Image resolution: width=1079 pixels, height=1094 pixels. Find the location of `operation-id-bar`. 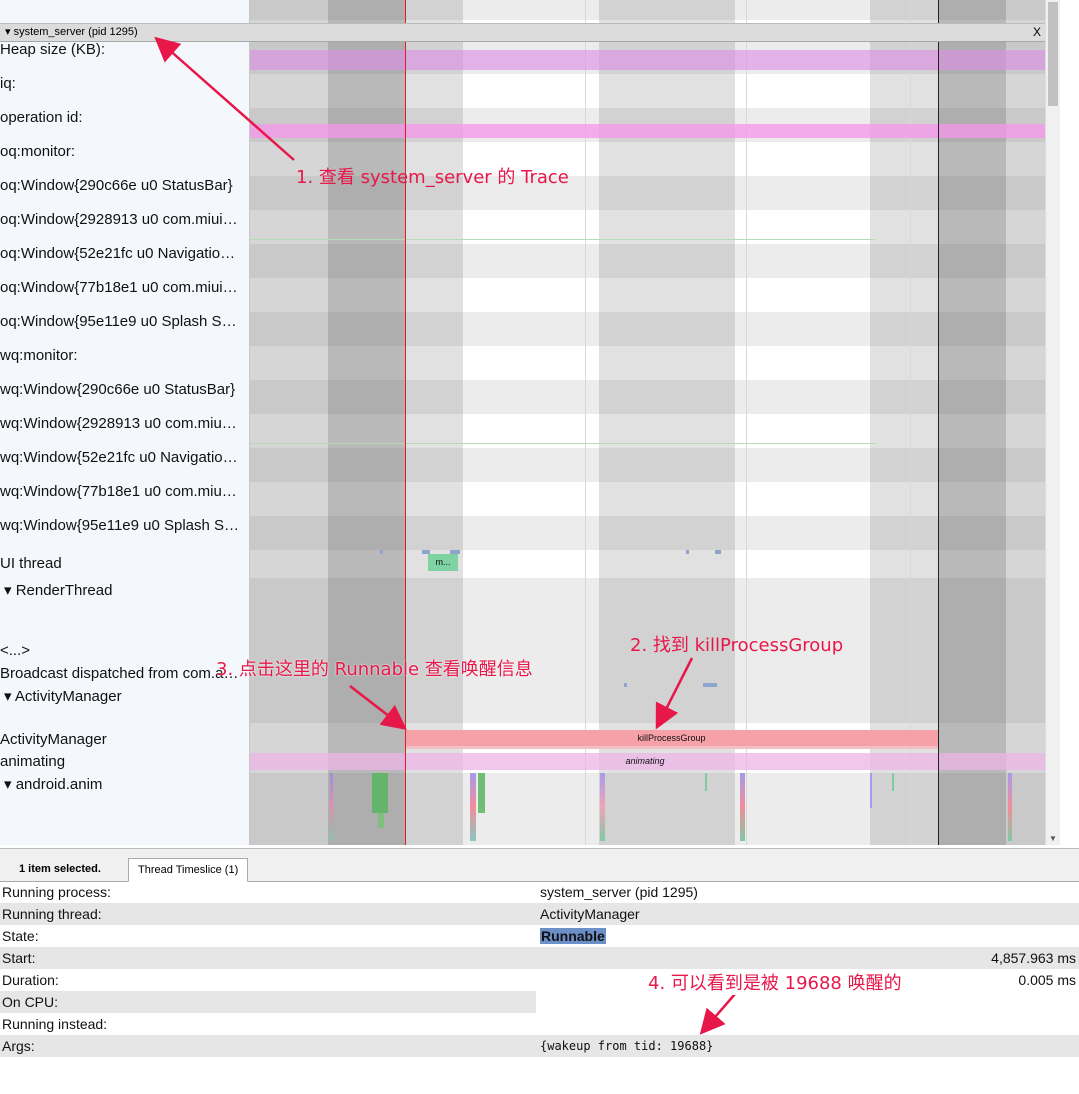

operation-id-bar is located at coordinates (647, 131).